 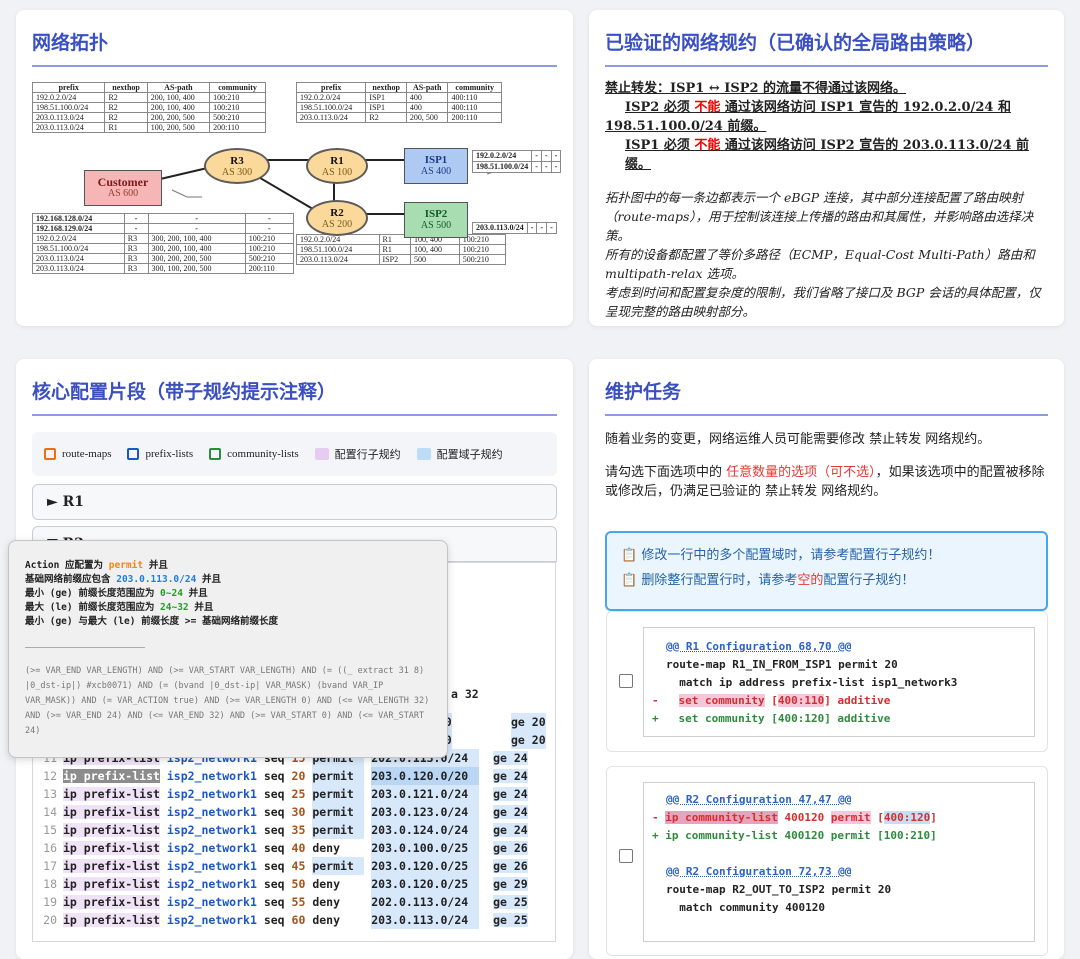 What do you see at coordinates (126, 565) in the screenshot?
I see `tt-value: permit` at bounding box center [126, 565].